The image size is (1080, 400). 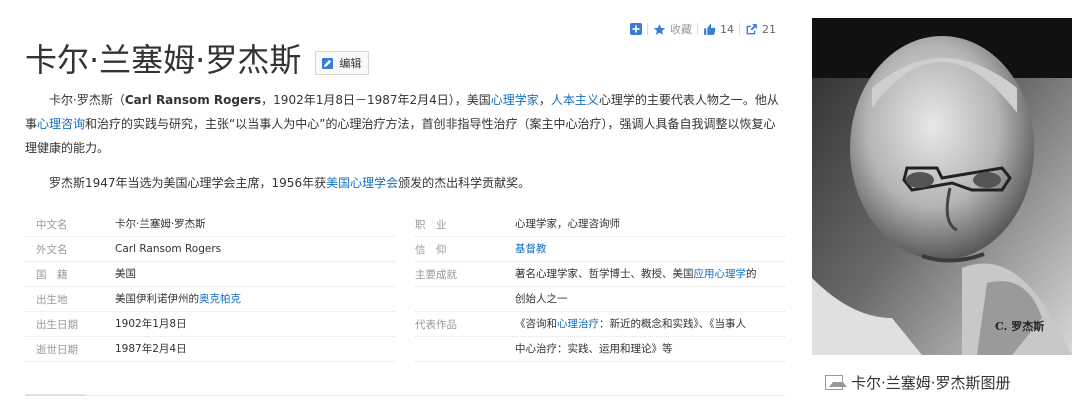 I want to click on link-christianity: 基督教, so click(x=531, y=249).